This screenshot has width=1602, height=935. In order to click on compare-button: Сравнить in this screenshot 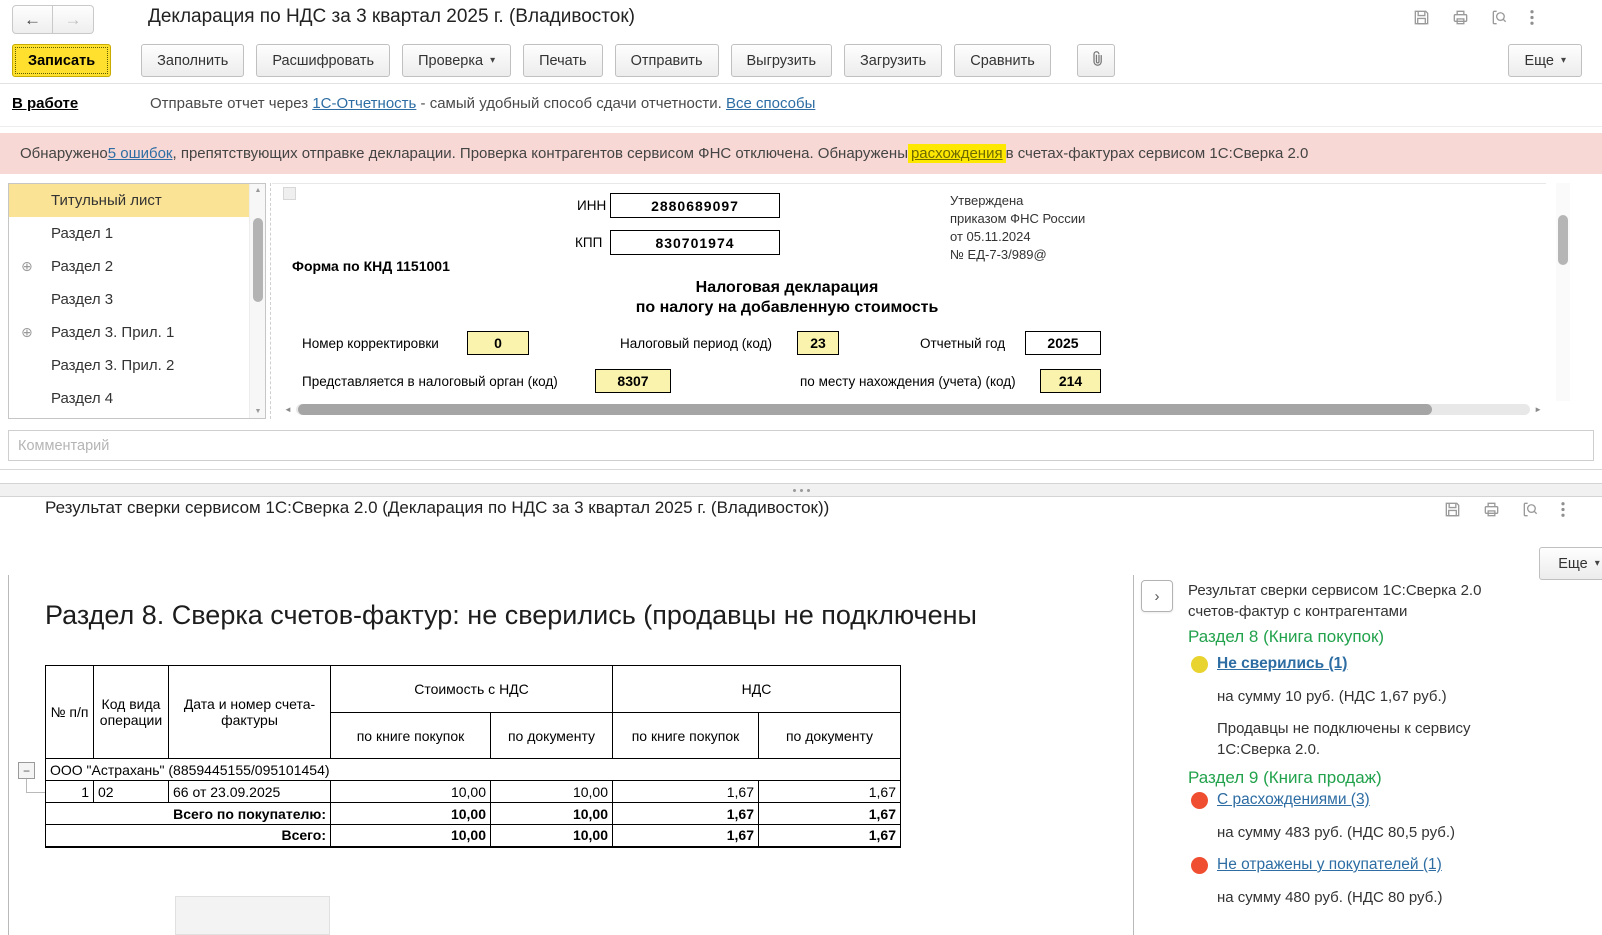, I will do `click(1002, 60)`.